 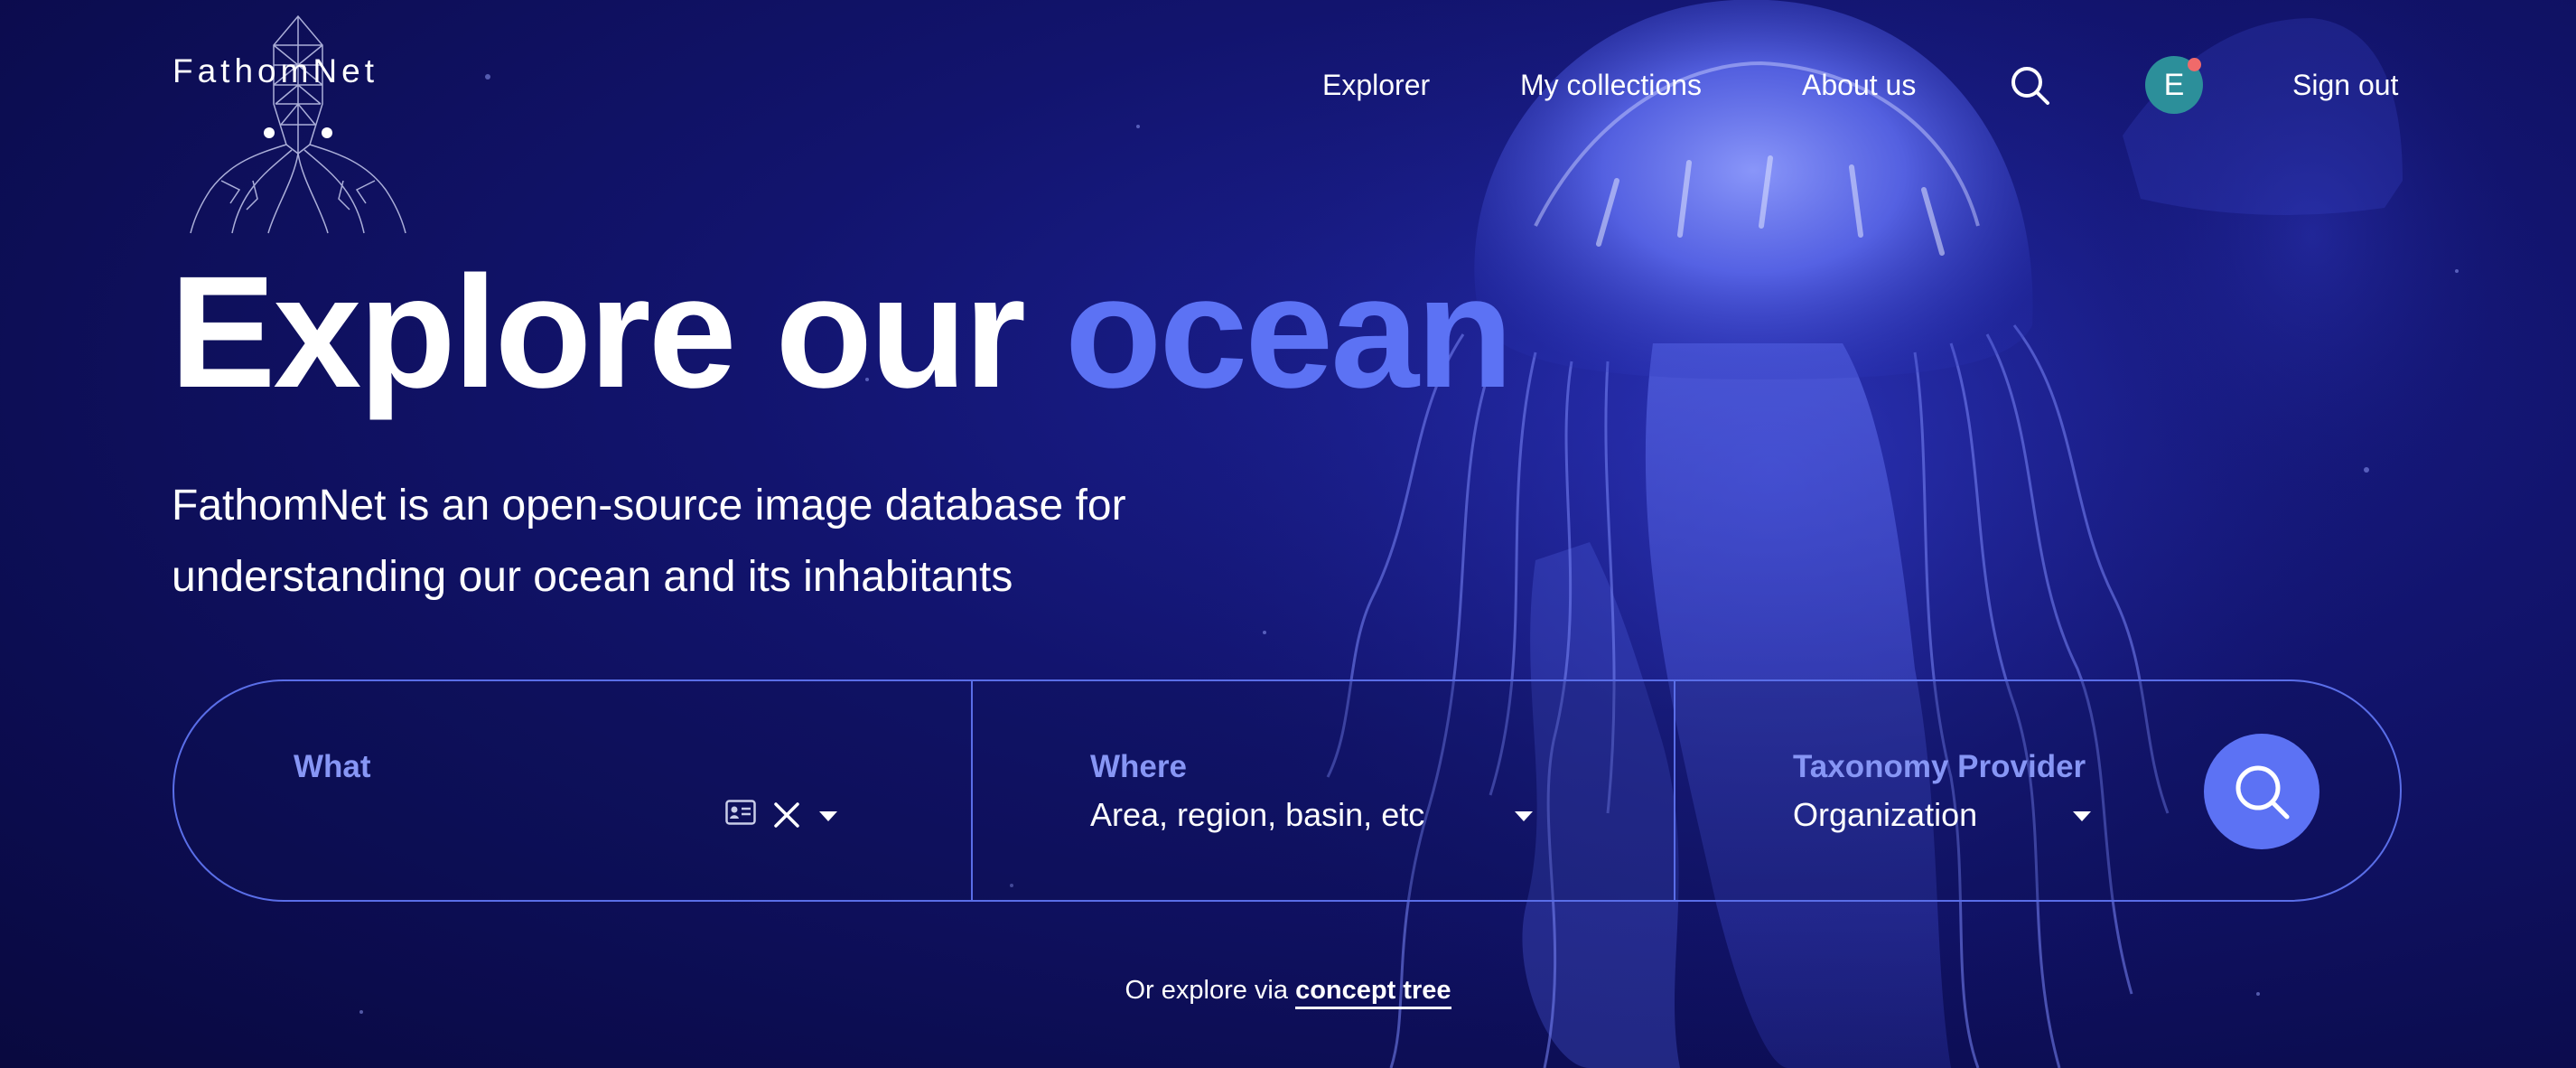 I want to click on search-submit-button, so click(x=2261, y=791).